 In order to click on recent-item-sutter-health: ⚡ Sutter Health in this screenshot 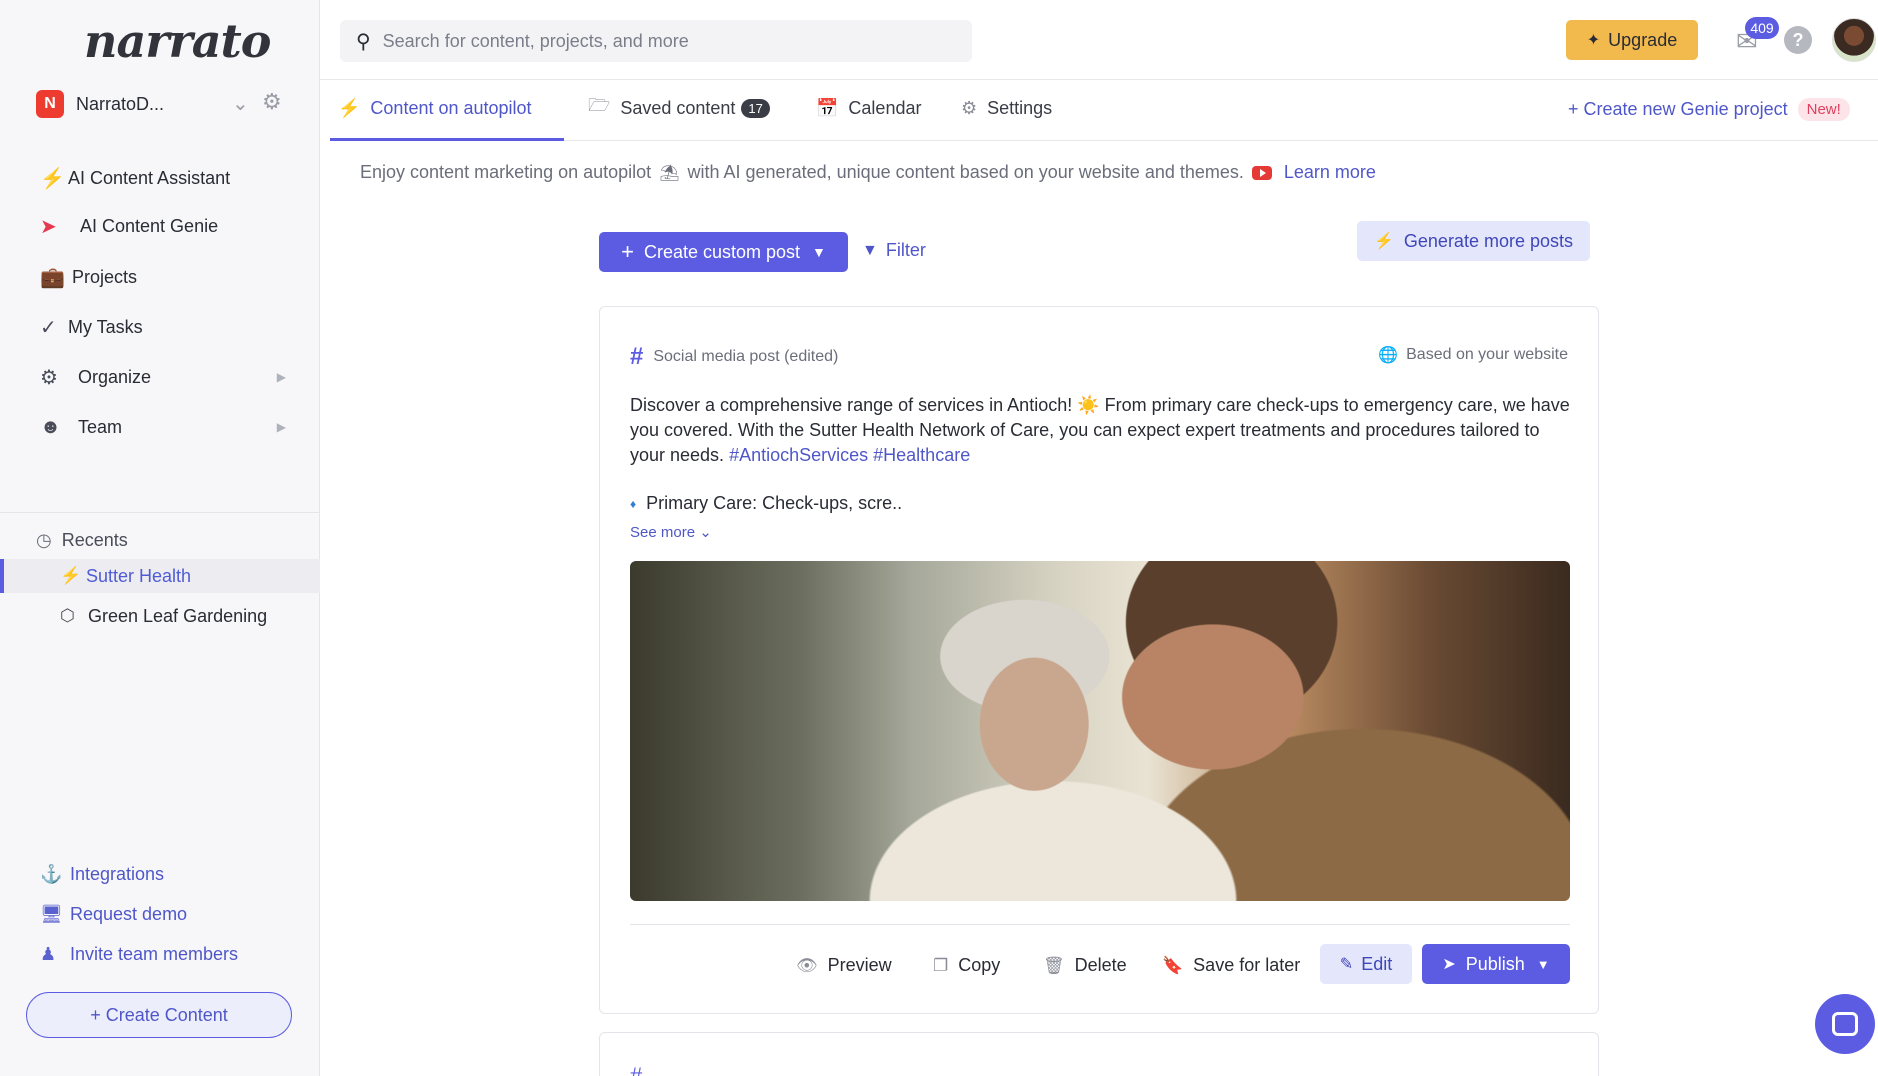, I will do `click(160, 576)`.